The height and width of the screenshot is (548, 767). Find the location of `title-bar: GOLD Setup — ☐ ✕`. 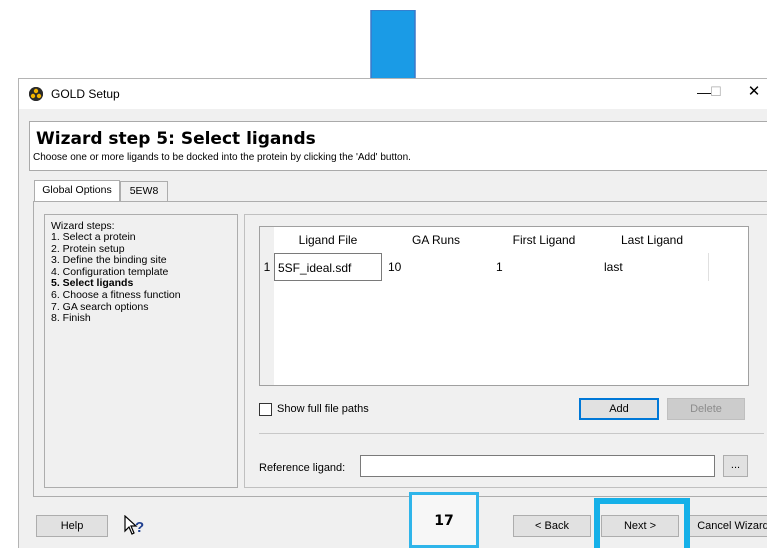

title-bar: GOLD Setup — ☐ ✕ is located at coordinates (393, 94).